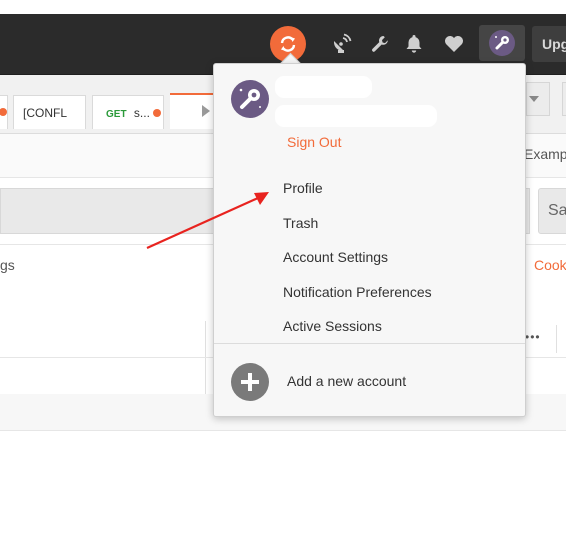 This screenshot has width=566, height=552. I want to click on menu-item-trash: Trash, so click(300, 223).